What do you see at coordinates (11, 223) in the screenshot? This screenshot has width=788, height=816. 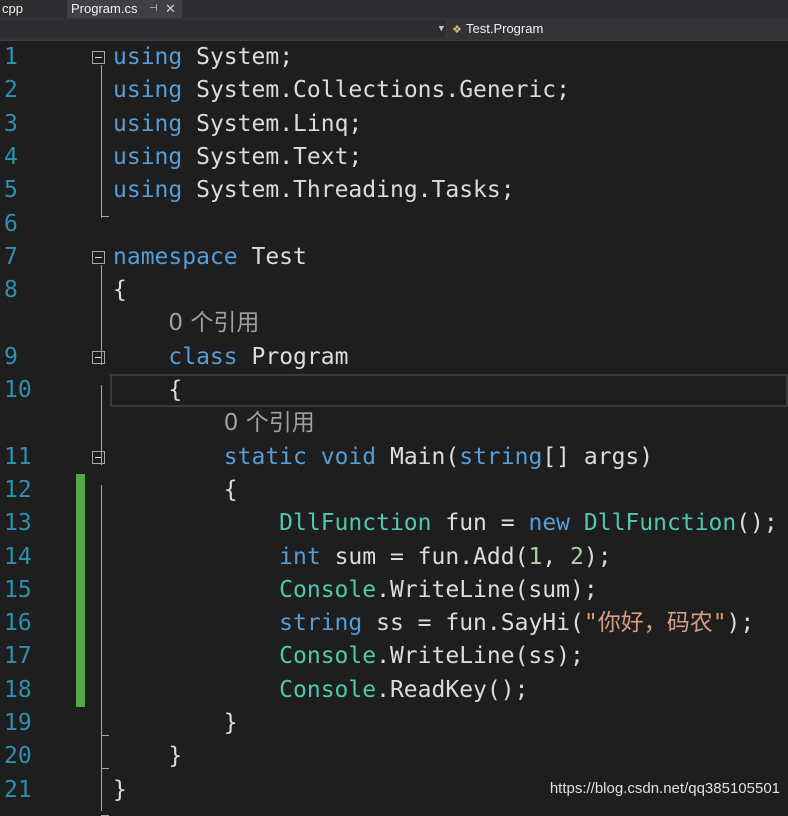 I see `line-number: 6` at bounding box center [11, 223].